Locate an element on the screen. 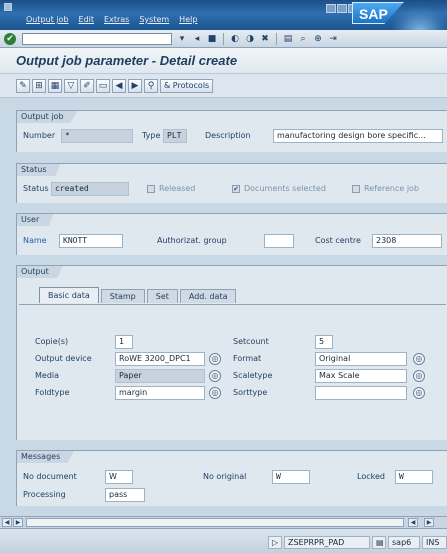 This screenshot has height=553, width=447. next-page-icon: ⇥ is located at coordinates (333, 39).